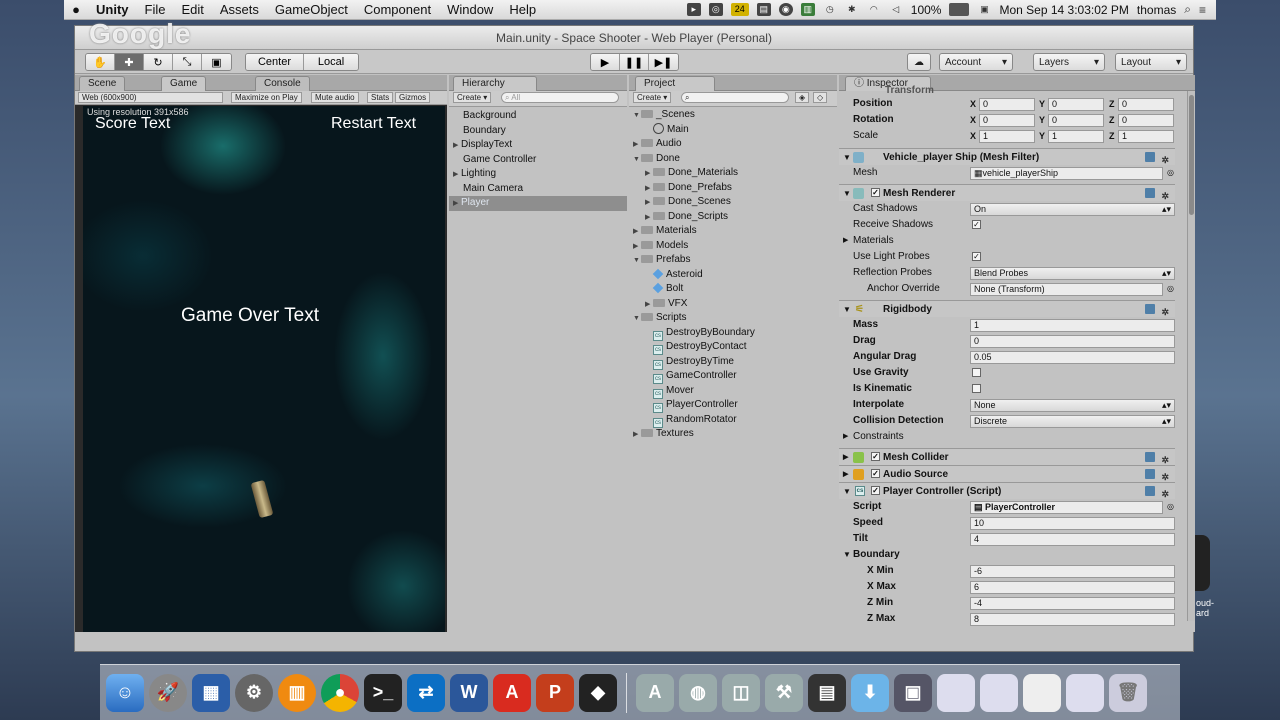  What do you see at coordinates (870, 692) in the screenshot?
I see `downloads-folder-icon: ⬇` at bounding box center [870, 692].